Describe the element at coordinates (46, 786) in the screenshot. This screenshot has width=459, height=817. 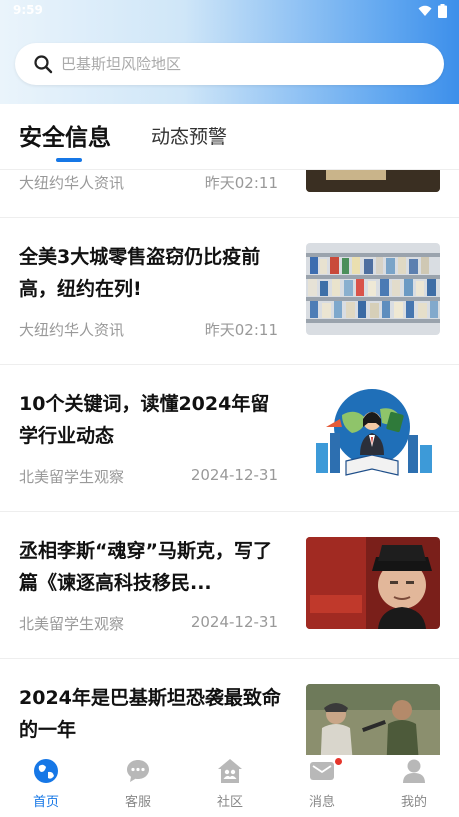
I see `nav-home: 首页` at that location.